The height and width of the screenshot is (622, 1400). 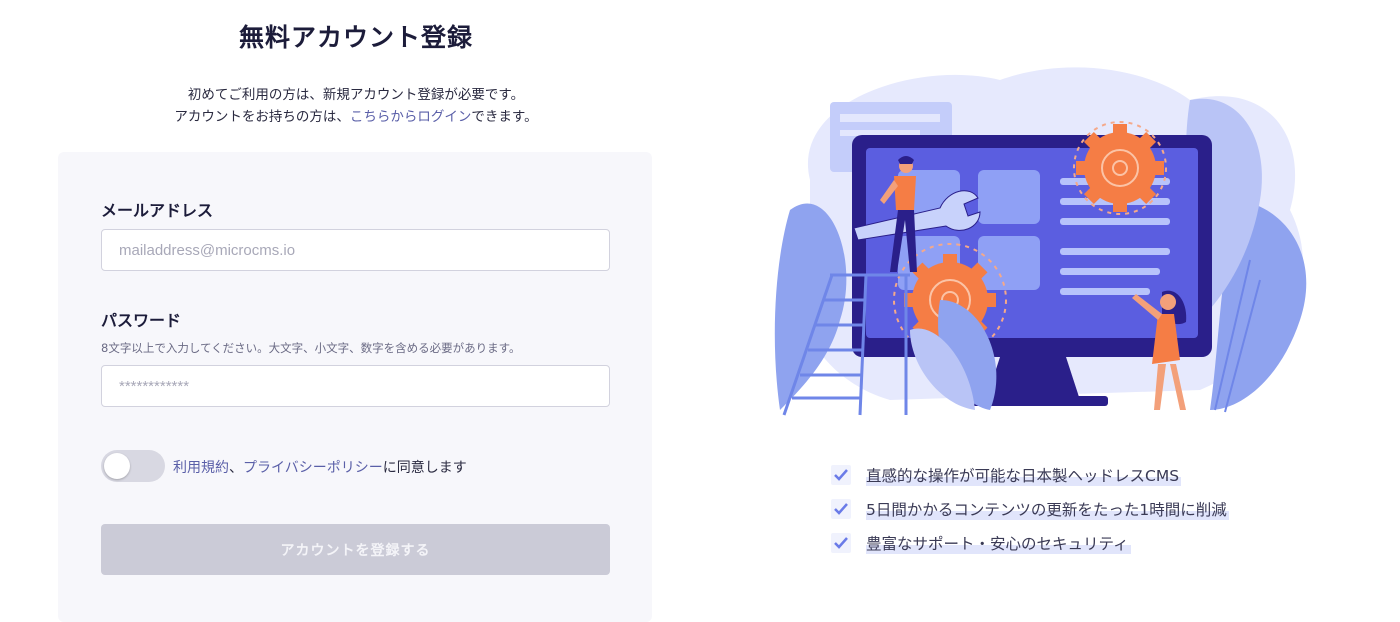 What do you see at coordinates (355, 37) in the screenshot?
I see `page-title: 無料アカウント登録` at bounding box center [355, 37].